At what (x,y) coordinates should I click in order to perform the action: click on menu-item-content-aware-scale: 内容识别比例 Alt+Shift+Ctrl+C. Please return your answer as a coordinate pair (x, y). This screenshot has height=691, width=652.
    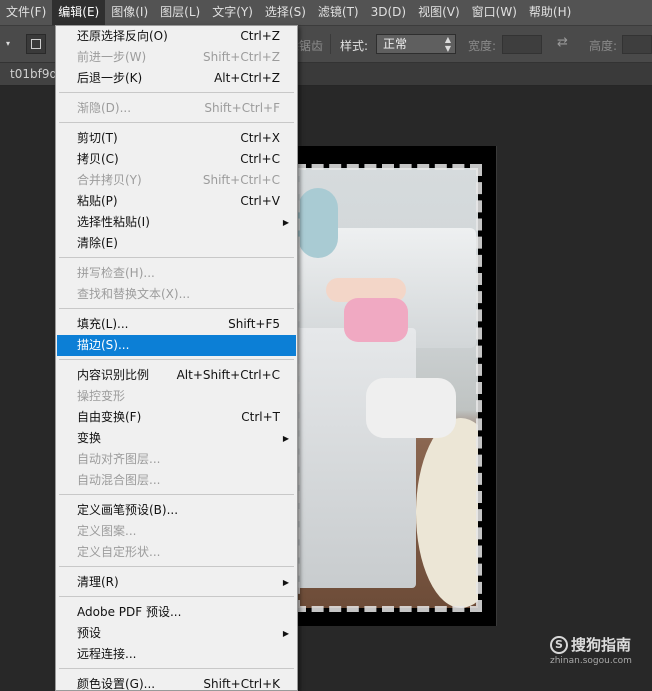
    Looking at the image, I should click on (176, 375).